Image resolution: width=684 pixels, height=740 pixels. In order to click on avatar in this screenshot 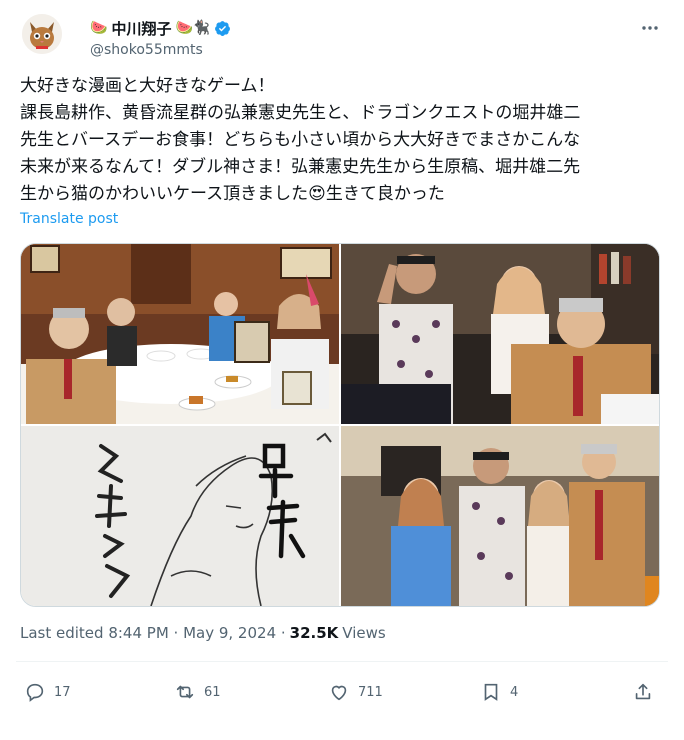, I will do `click(42, 34)`.